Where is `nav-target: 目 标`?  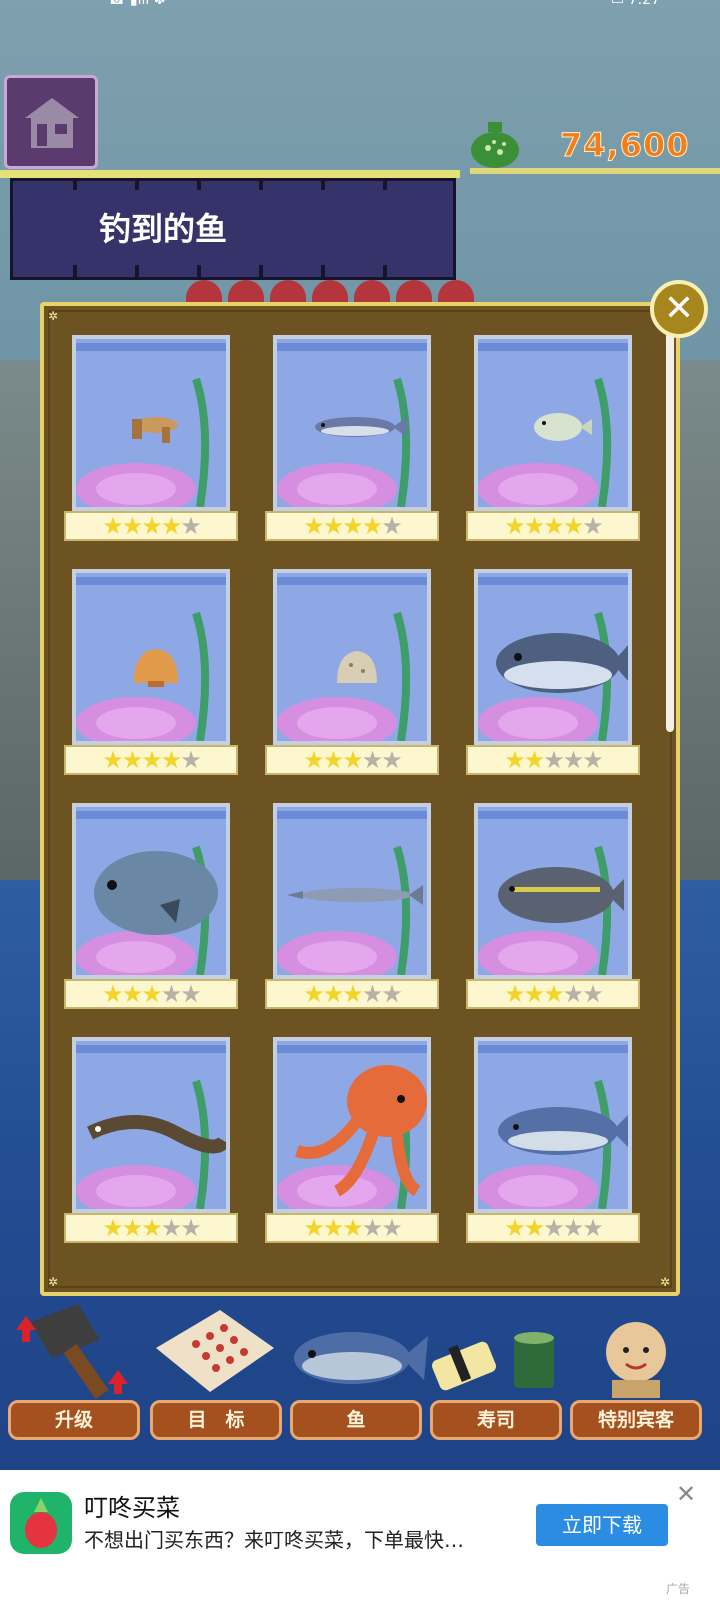 nav-target: 目 标 is located at coordinates (218, 1375).